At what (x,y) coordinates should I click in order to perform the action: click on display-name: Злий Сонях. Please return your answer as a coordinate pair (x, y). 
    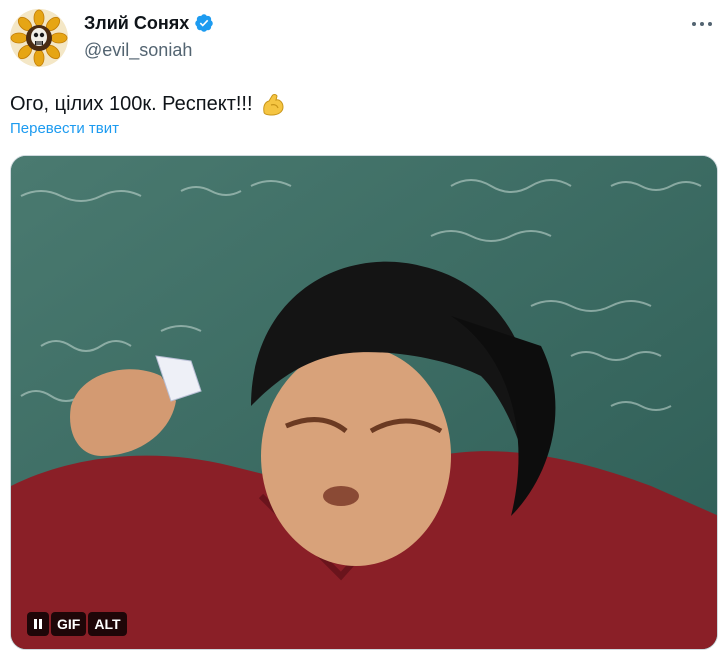
    Looking at the image, I should click on (136, 23).